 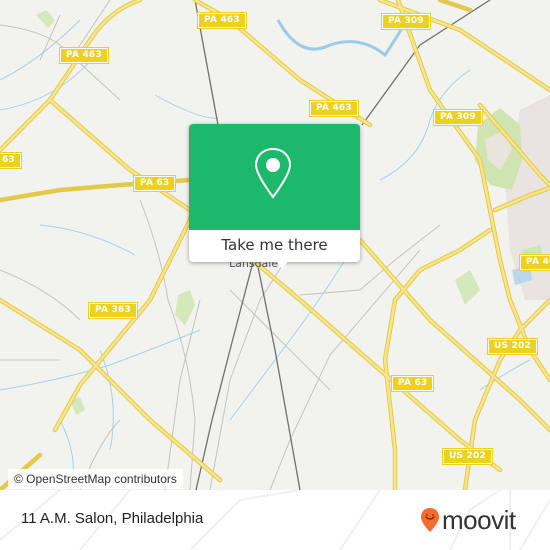 I want to click on take-me-there-button: Take me there, so click(x=274, y=246).